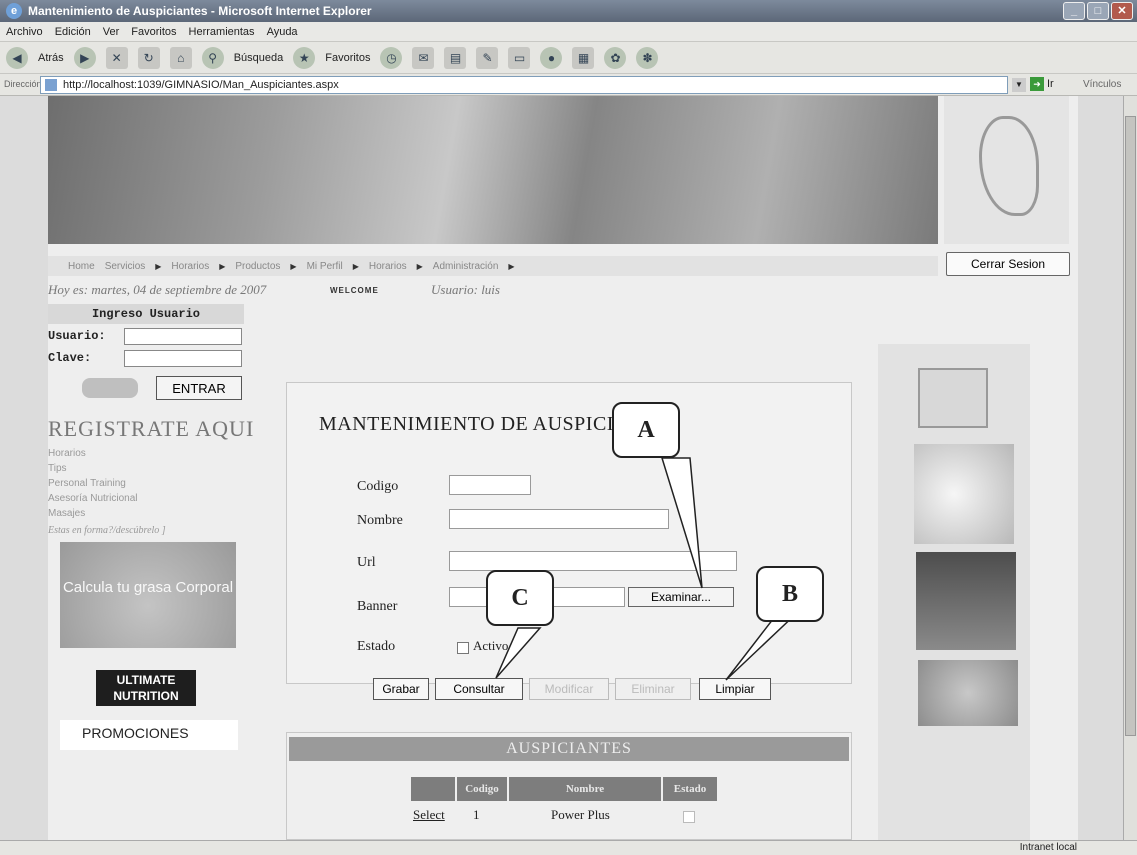 Image resolution: width=1137 pixels, height=855 pixels. I want to click on nav-horarios: Horarios, so click(190, 266).